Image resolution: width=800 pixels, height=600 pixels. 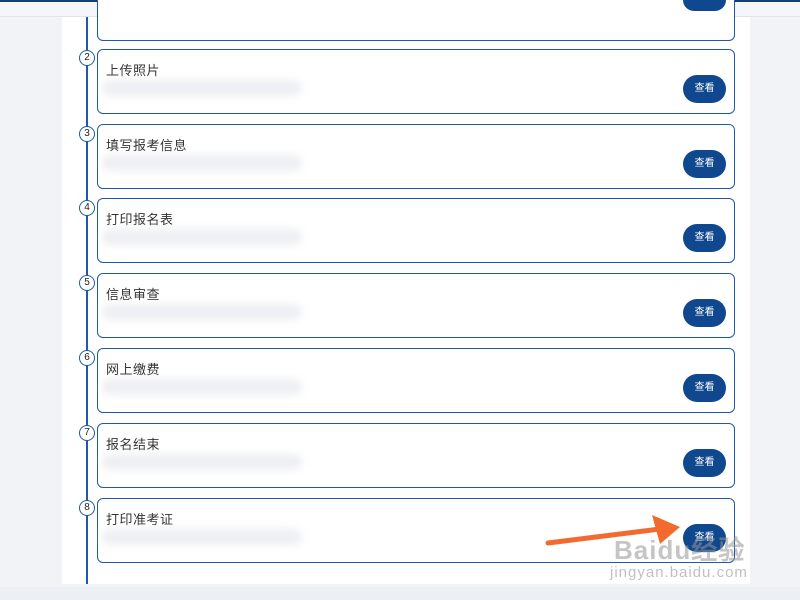 What do you see at coordinates (87, 433) in the screenshot?
I see `step-number: 7` at bounding box center [87, 433].